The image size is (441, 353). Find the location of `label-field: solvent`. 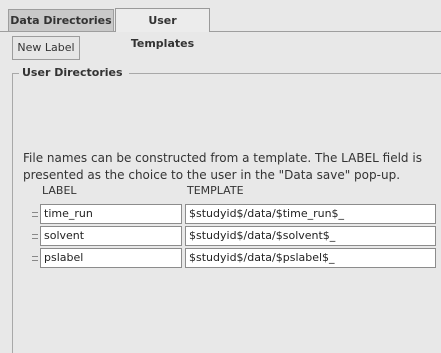

label-field: solvent is located at coordinates (111, 236).